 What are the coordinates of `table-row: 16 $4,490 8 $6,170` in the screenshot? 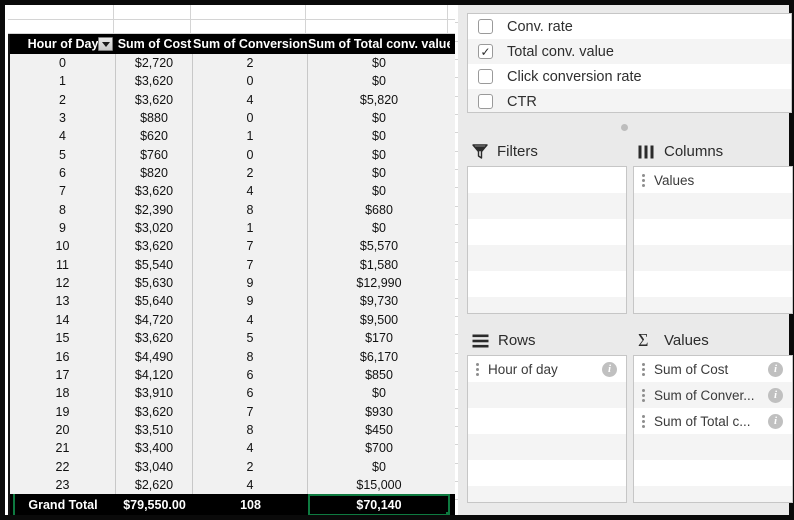 It's located at (232, 356).